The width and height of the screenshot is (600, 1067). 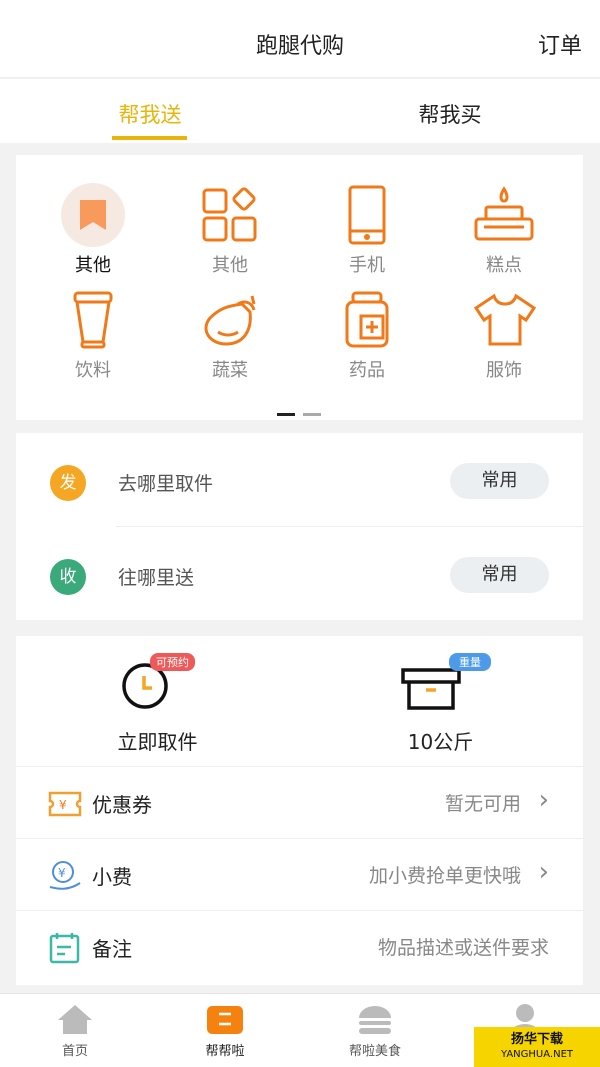 What do you see at coordinates (225, 1020) in the screenshot?
I see `box-icon` at bounding box center [225, 1020].